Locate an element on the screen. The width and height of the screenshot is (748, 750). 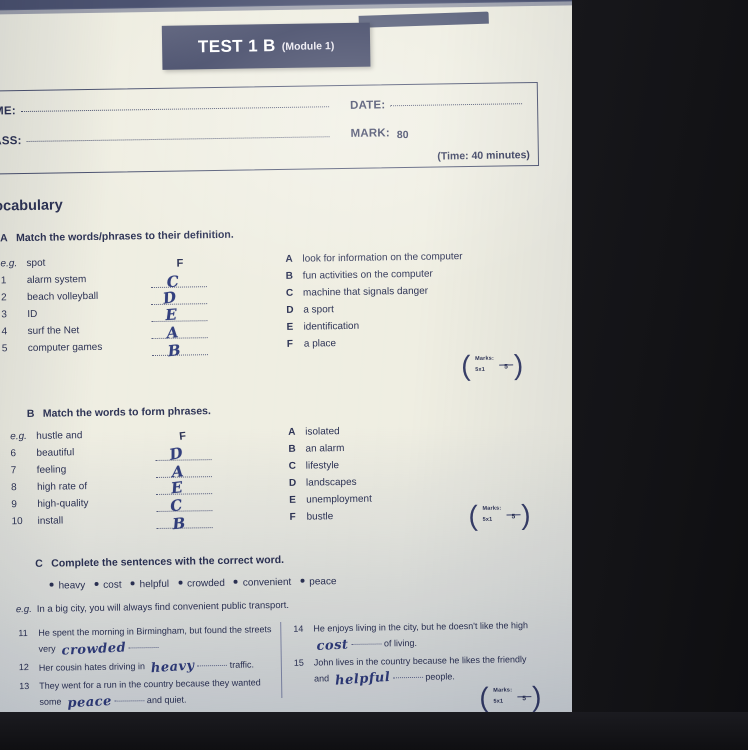
time-limit-note: (Time: 40 minutes) is located at coordinates (483, 156).